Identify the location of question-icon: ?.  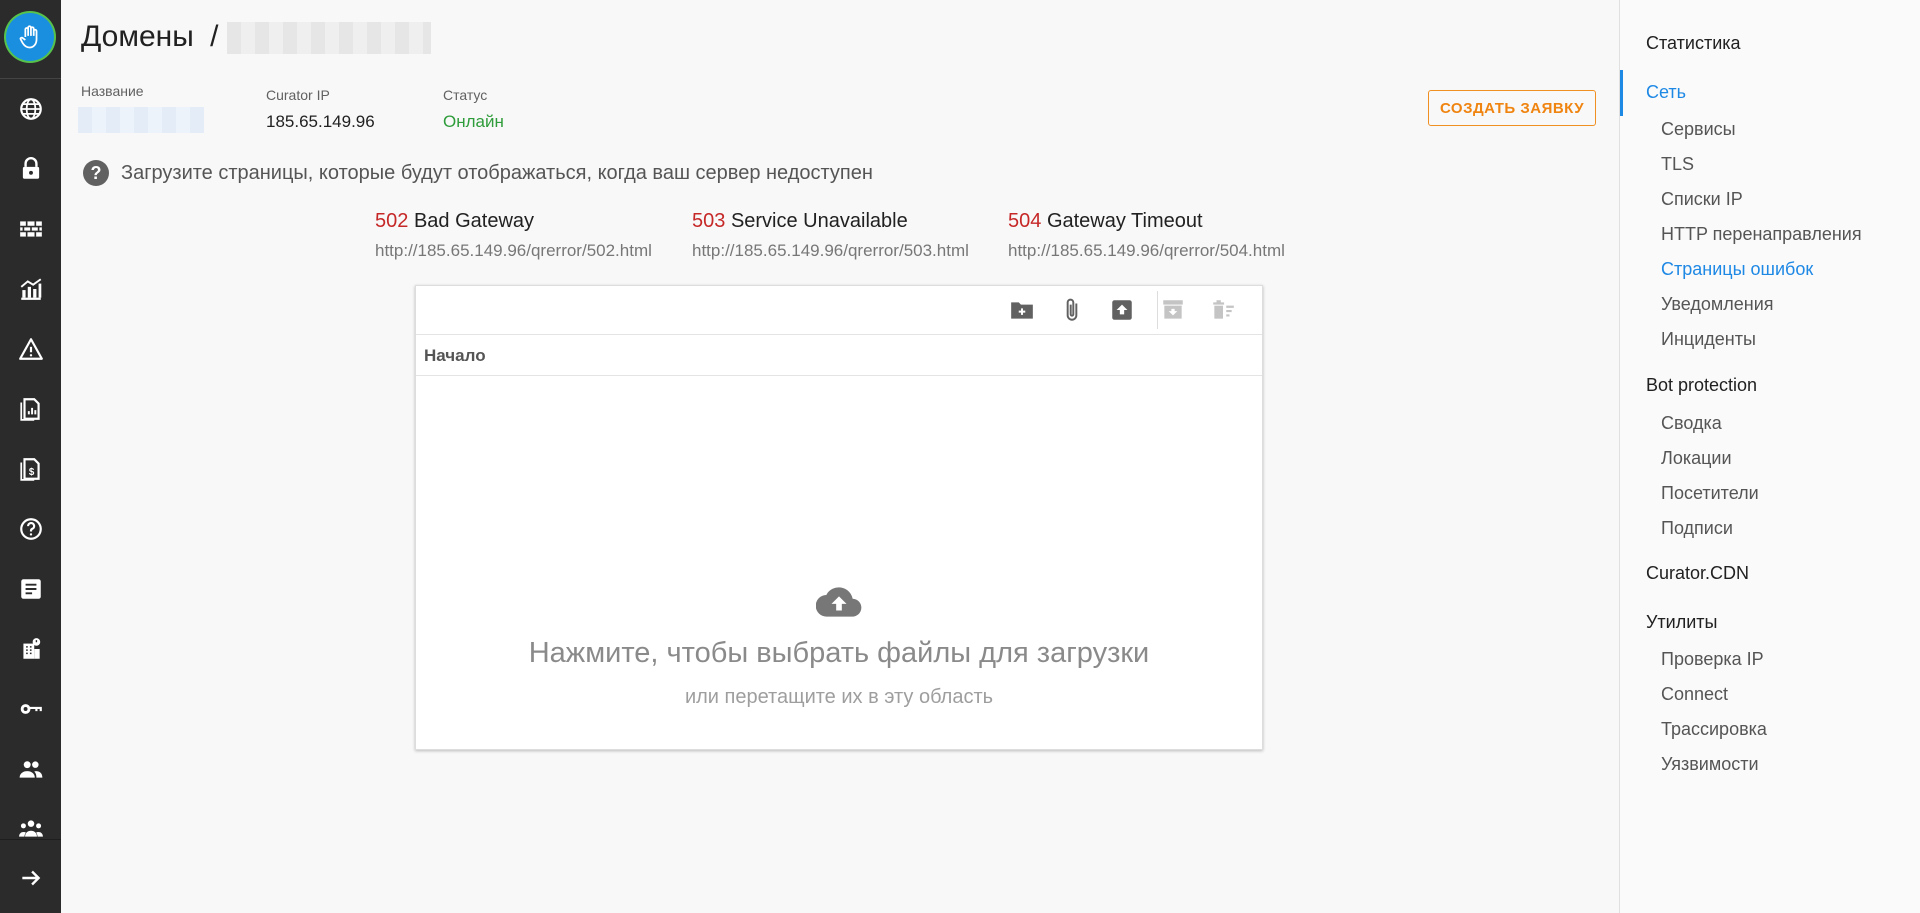
(96, 173).